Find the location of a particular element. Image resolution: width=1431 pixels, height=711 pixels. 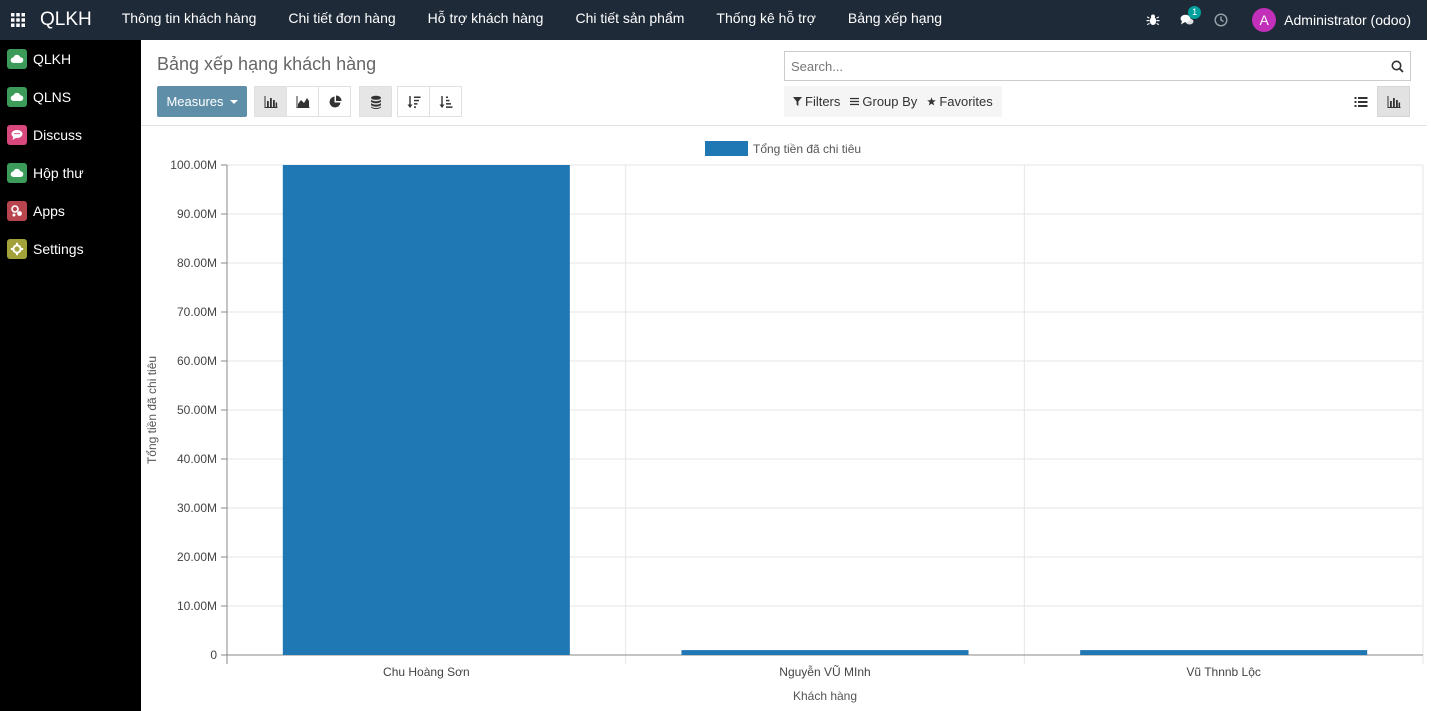

y-tick-label: 100.00M is located at coordinates (193, 165).